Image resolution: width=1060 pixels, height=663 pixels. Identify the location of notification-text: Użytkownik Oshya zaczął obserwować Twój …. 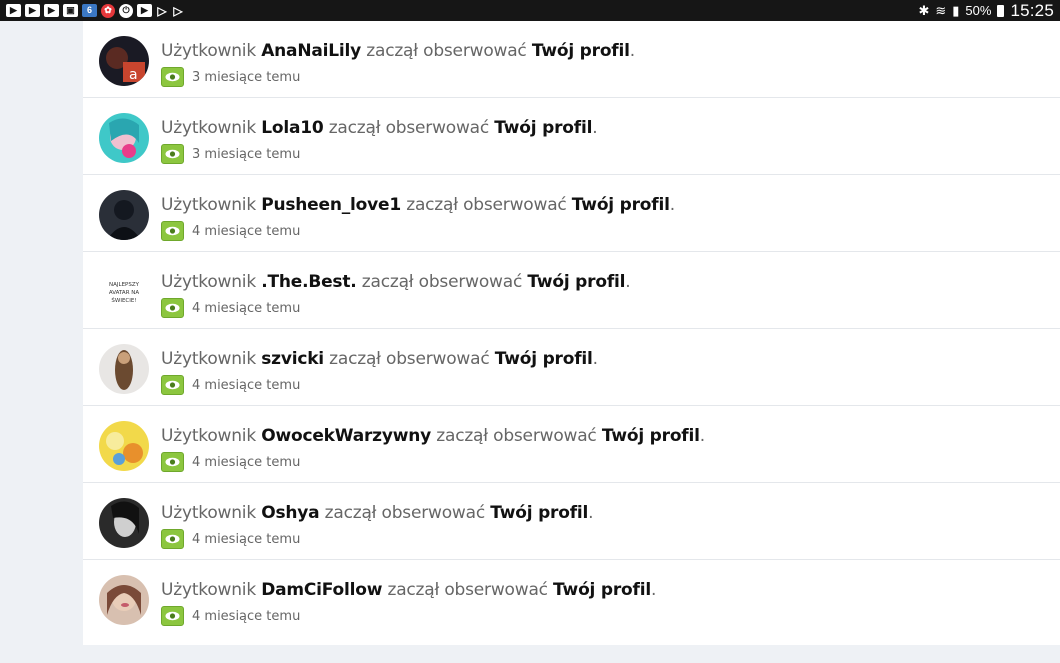
(377, 513).